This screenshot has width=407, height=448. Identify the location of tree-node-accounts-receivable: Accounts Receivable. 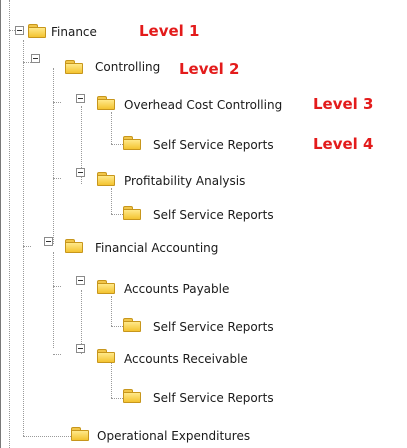
(161, 355).